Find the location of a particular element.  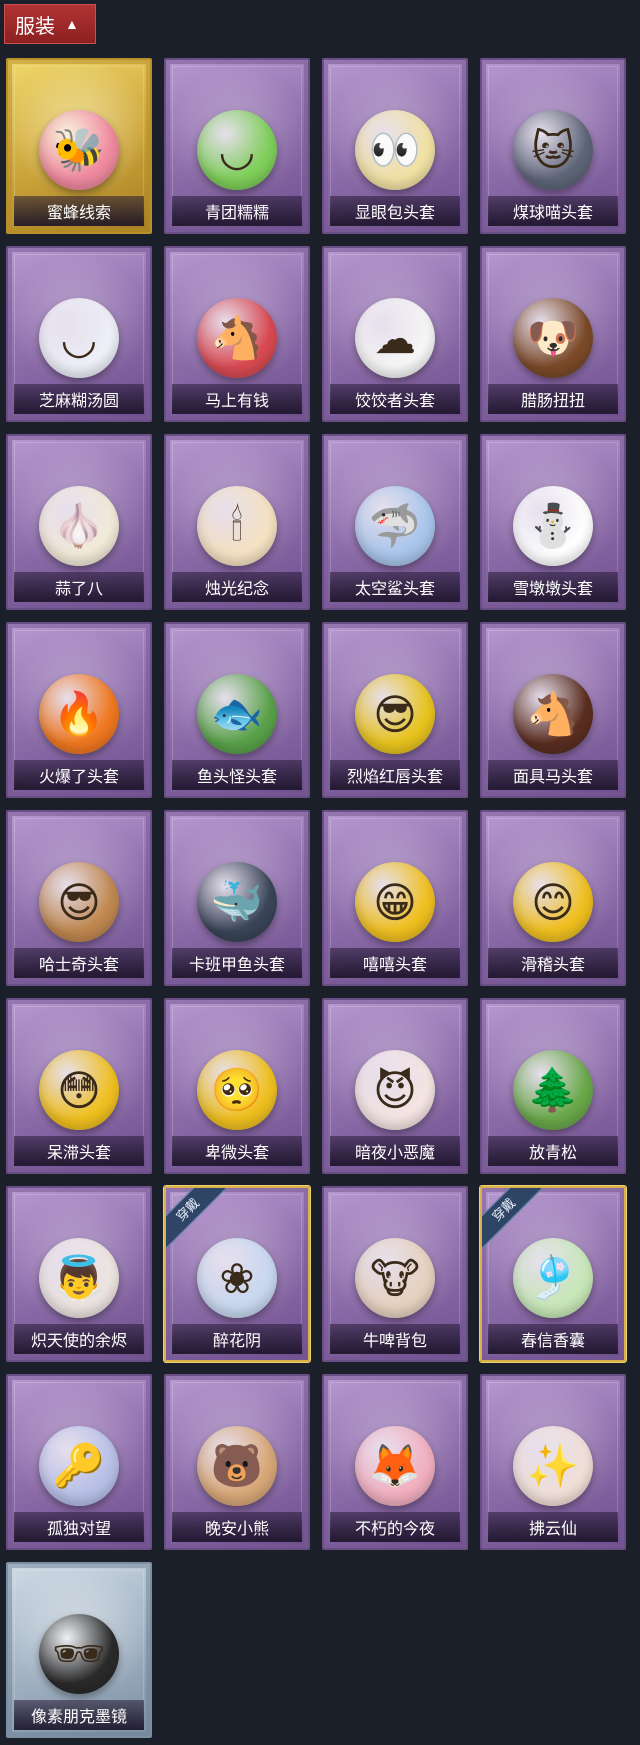

costume-item-card: 😎 烈焰红唇头套 is located at coordinates (395, 710).